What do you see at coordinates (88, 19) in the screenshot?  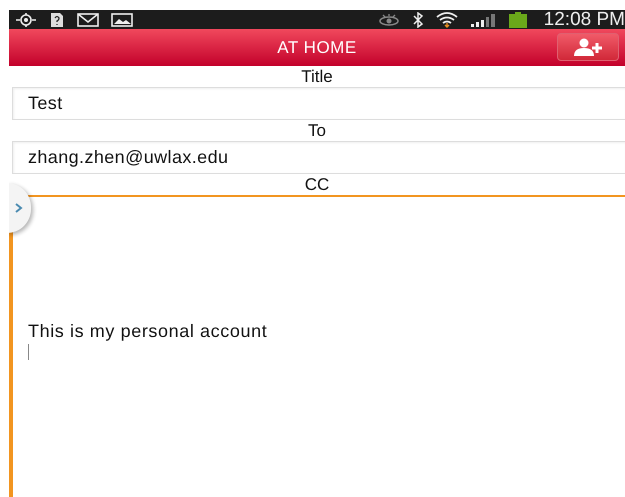 I see `mail-icon` at bounding box center [88, 19].